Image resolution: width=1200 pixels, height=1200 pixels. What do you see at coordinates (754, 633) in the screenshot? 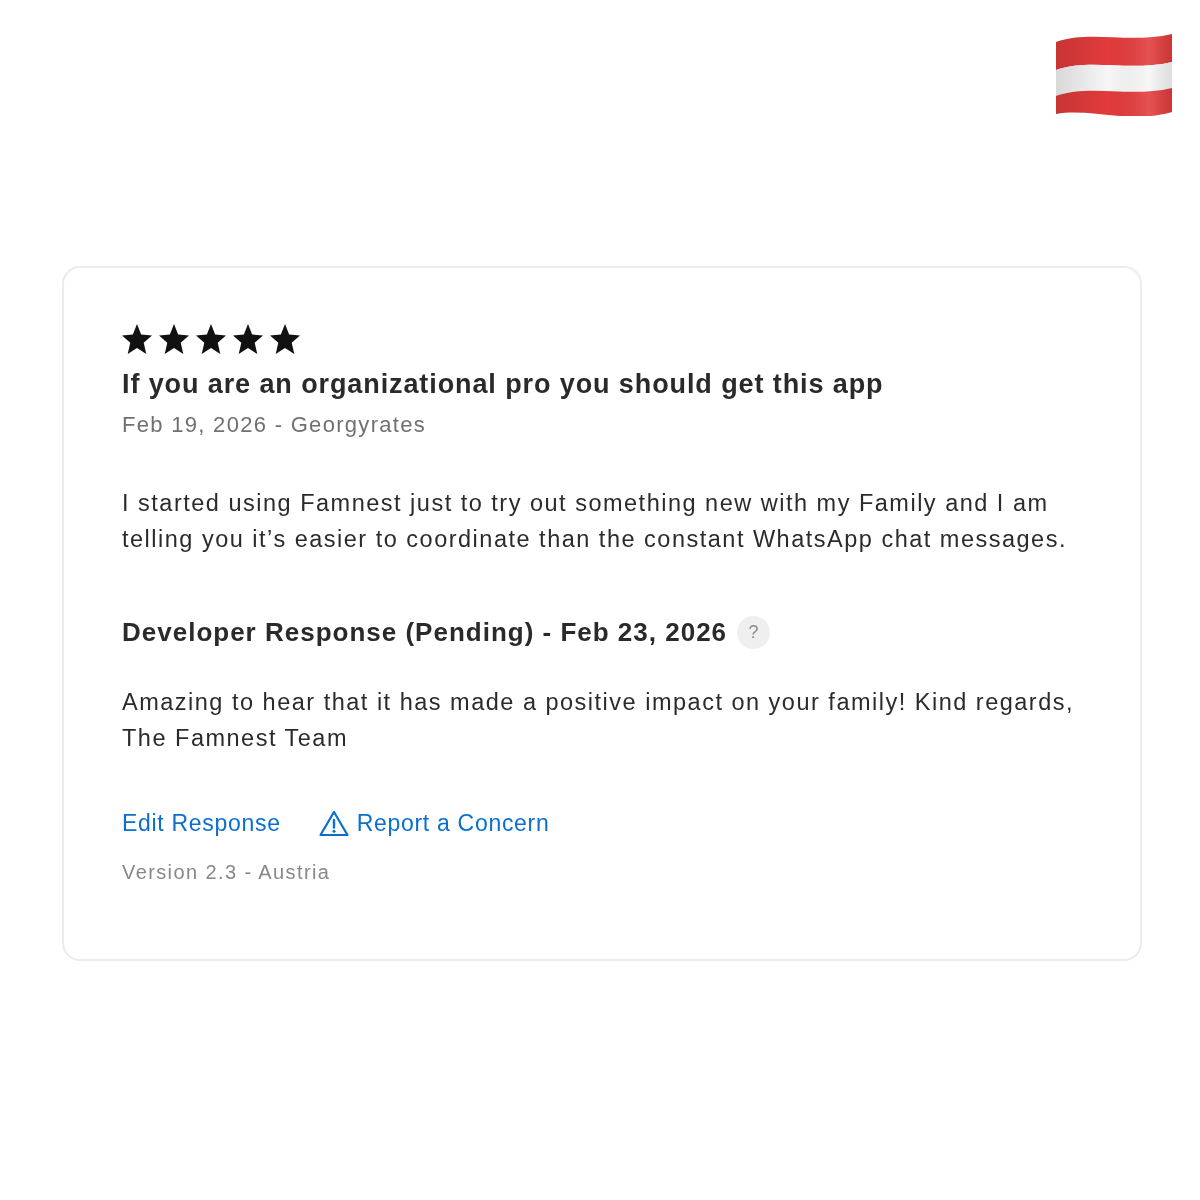
I see `help-button: ?` at bounding box center [754, 633].